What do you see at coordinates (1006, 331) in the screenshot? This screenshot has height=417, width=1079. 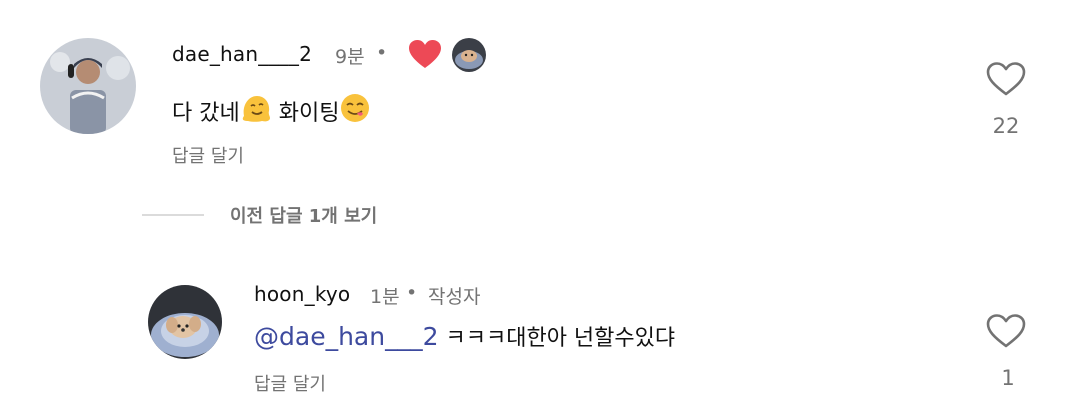 I see `reply-like-icon` at bounding box center [1006, 331].